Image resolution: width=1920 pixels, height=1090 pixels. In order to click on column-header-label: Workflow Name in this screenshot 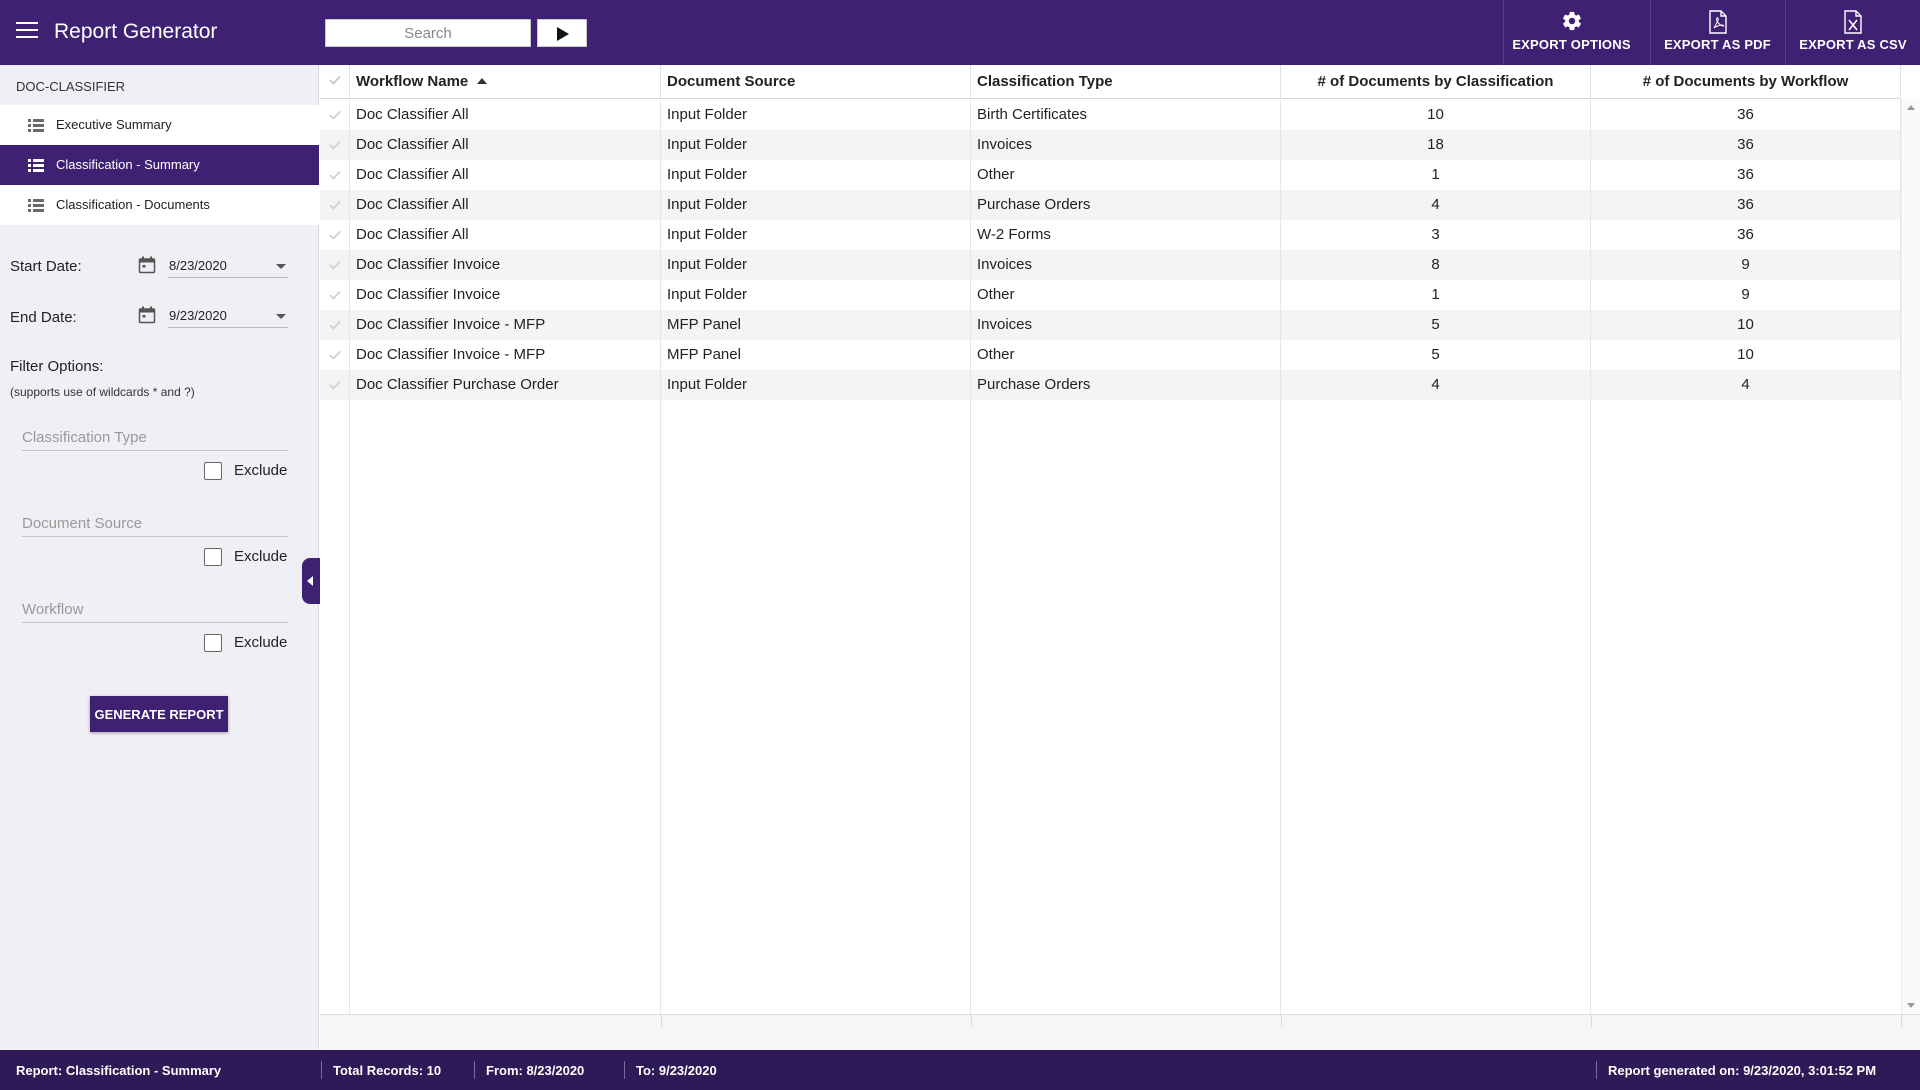, I will do `click(412, 81)`.